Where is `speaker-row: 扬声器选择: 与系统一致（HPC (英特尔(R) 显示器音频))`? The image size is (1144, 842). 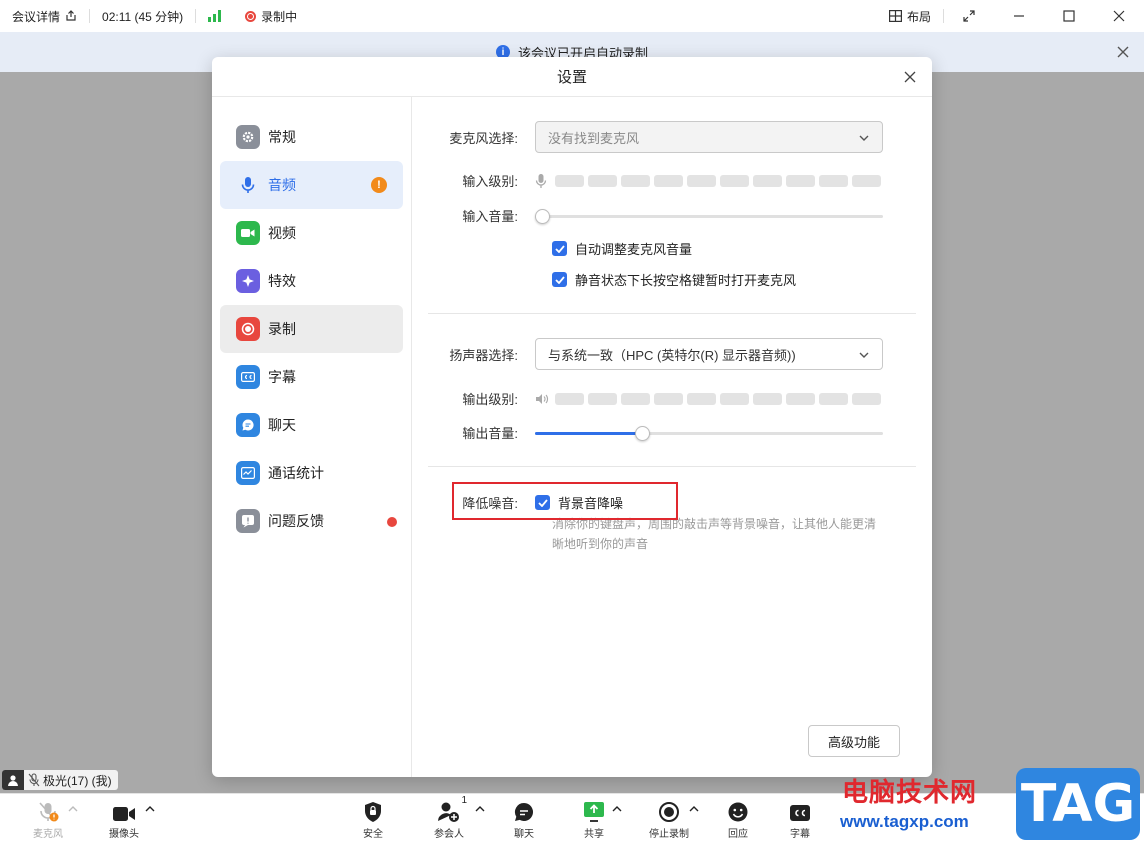
speaker-row: 扬声器选择: 与系统一致（HPC (英特尔(R) 显示器音频)) is located at coordinates (647, 354).